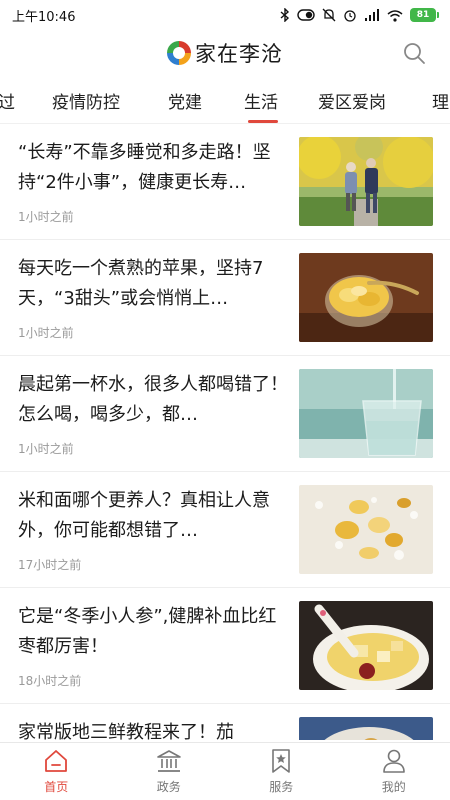  Describe the element at coordinates (359, 15) in the screenshot. I see `status-icons: 81` at that location.